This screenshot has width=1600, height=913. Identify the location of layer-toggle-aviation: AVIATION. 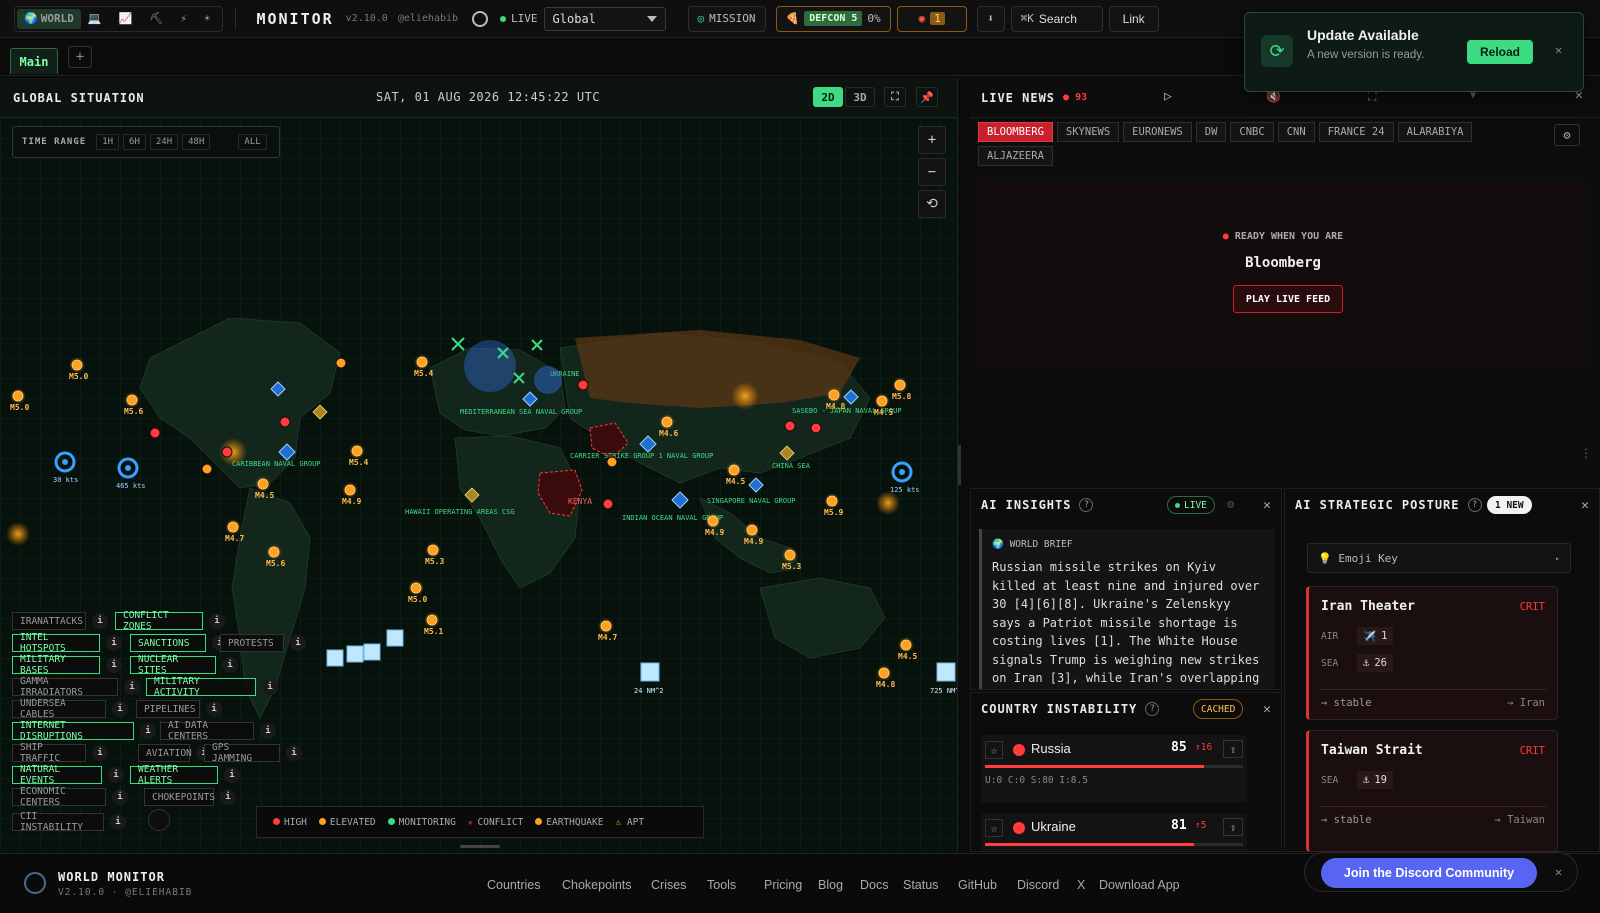
(165, 753).